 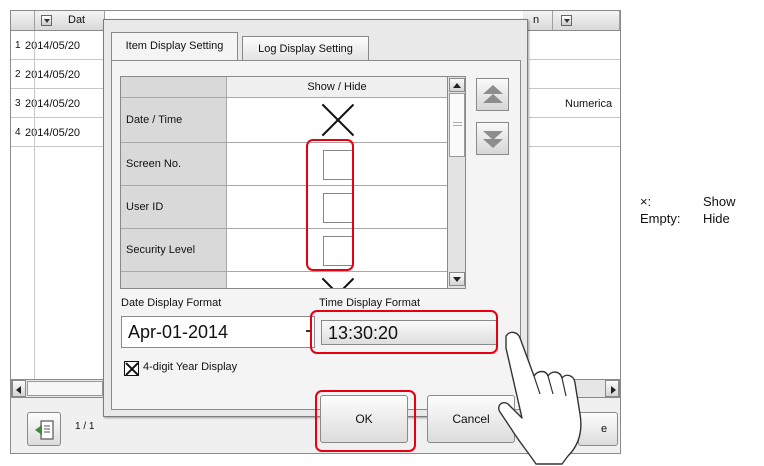 I want to click on four-digit-year-checkbox, so click(x=131, y=368).